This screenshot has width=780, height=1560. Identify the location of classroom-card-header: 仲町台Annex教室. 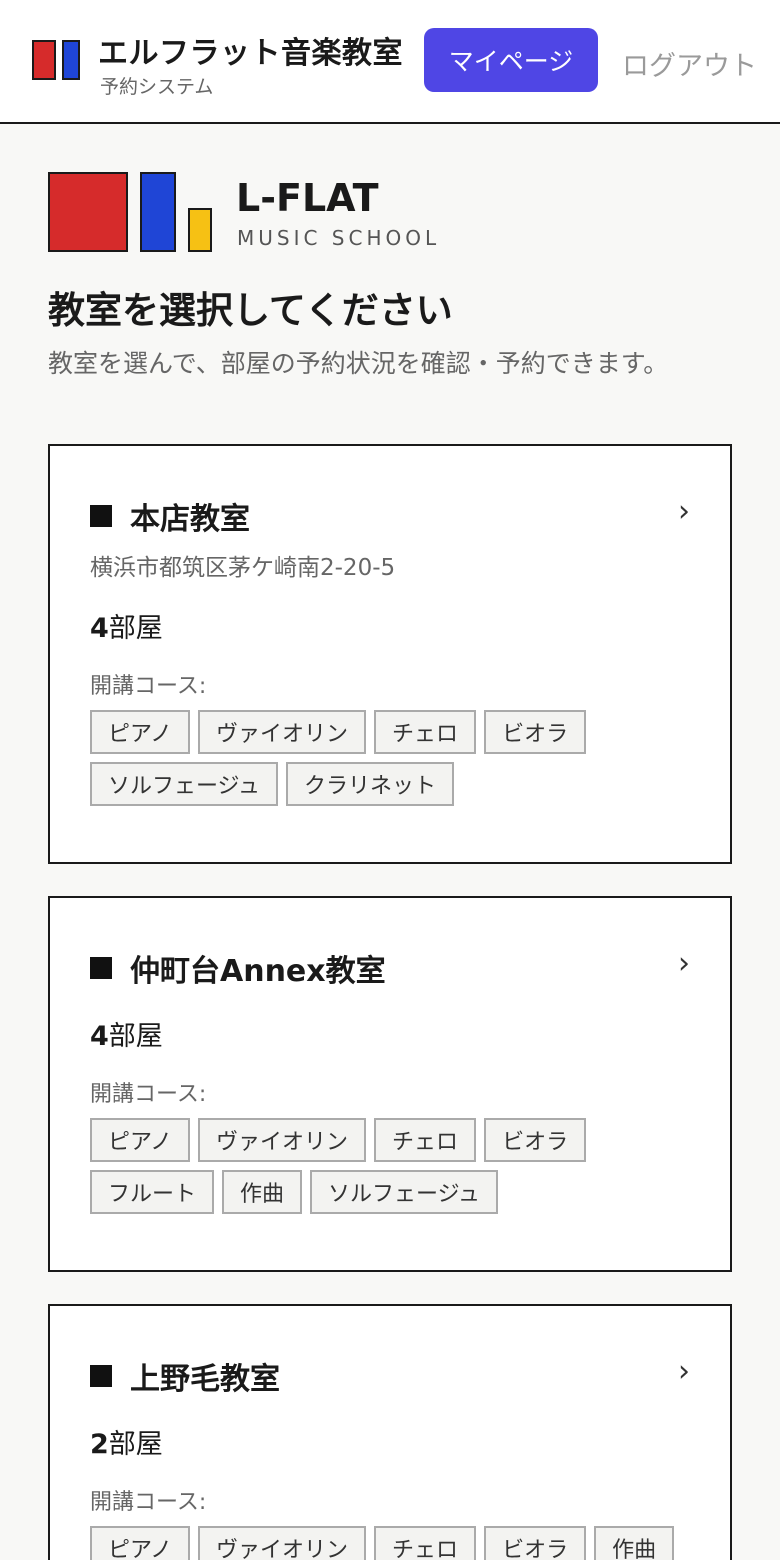
(238, 968).